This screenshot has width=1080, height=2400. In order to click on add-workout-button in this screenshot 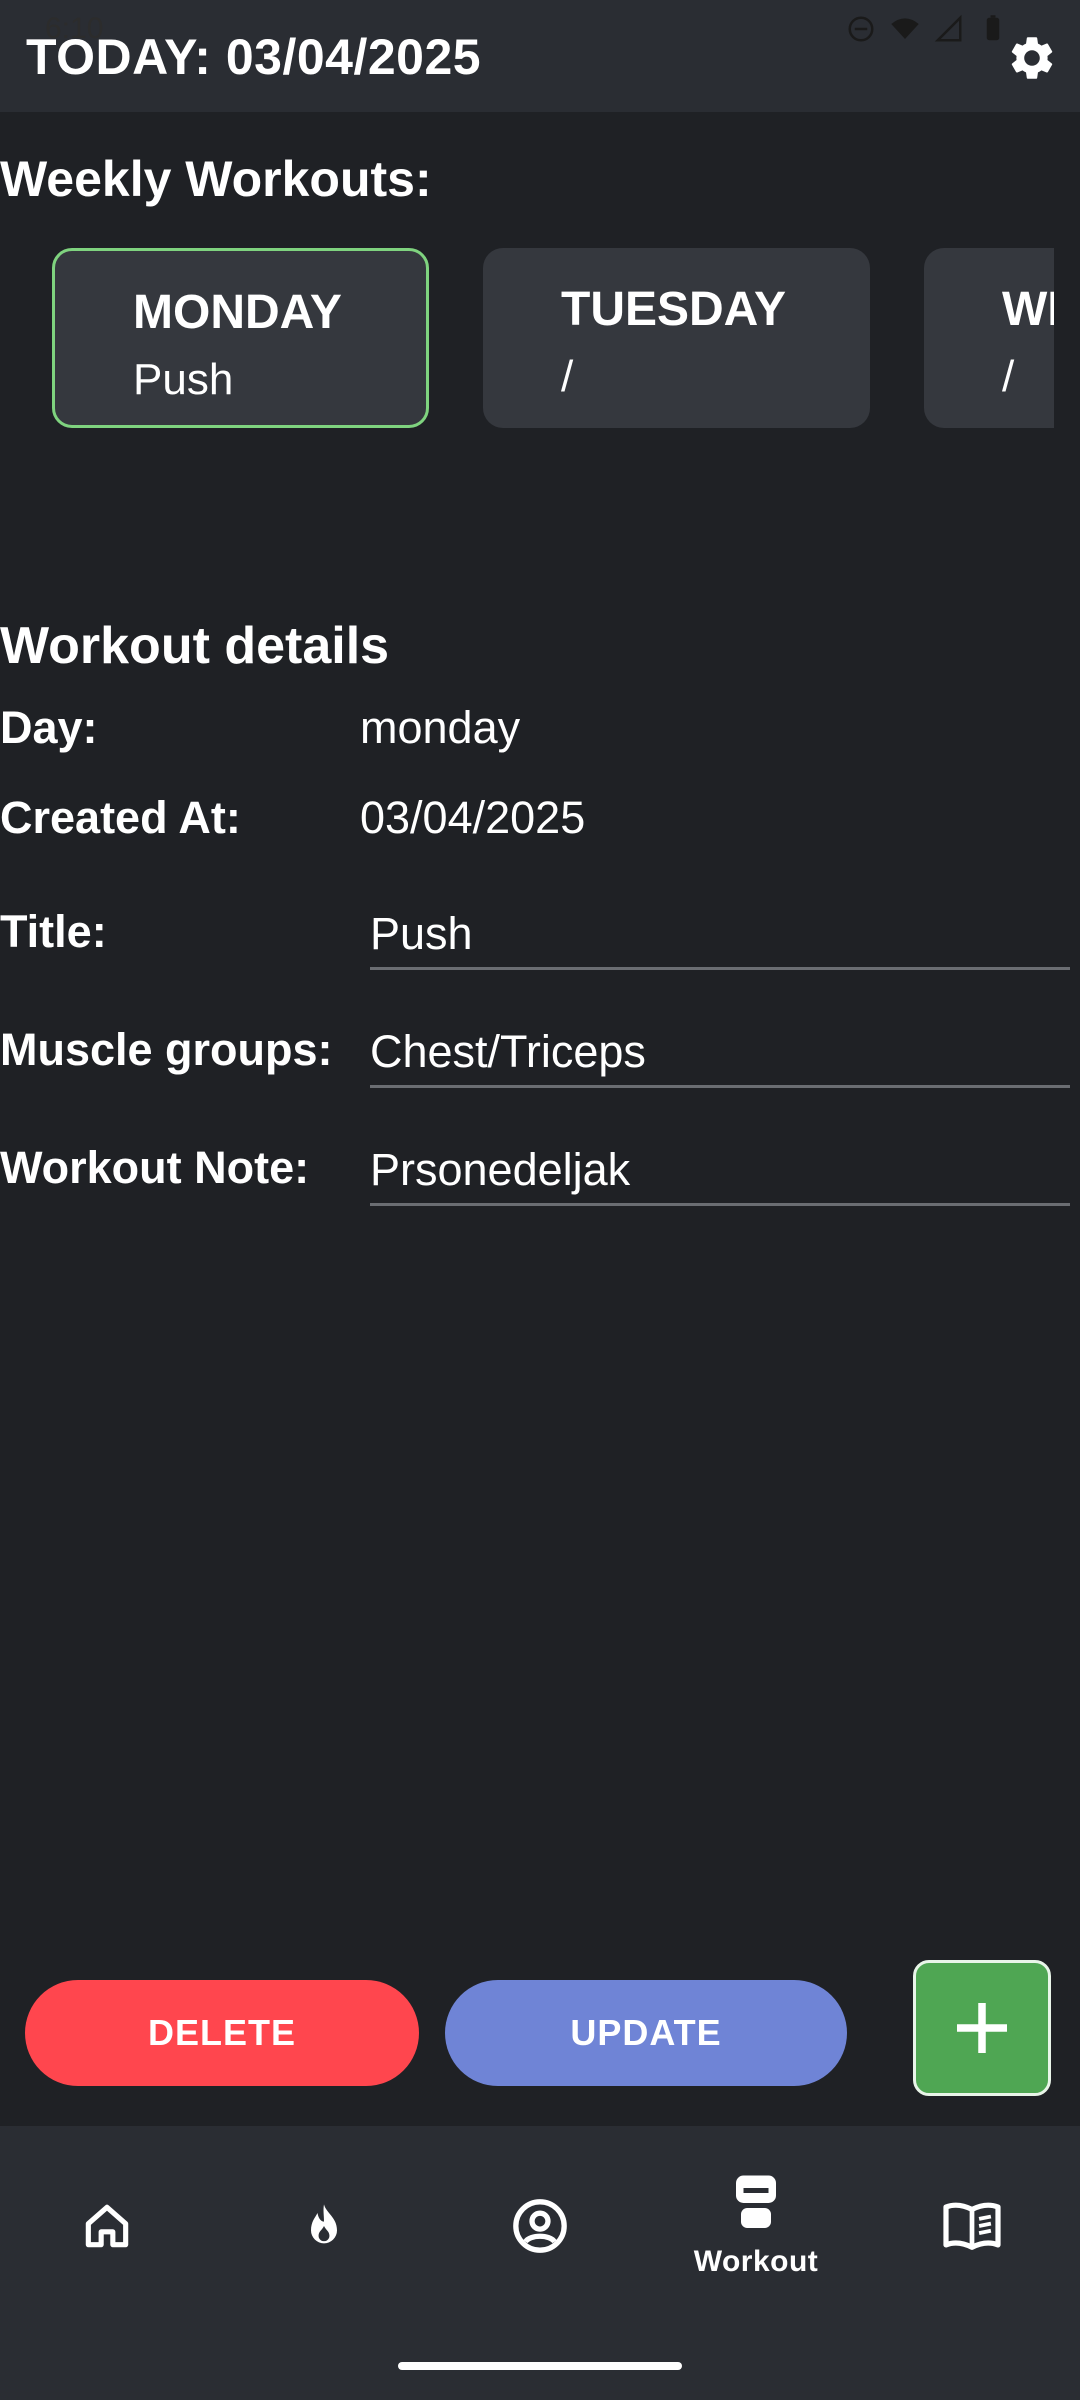, I will do `click(982, 2028)`.